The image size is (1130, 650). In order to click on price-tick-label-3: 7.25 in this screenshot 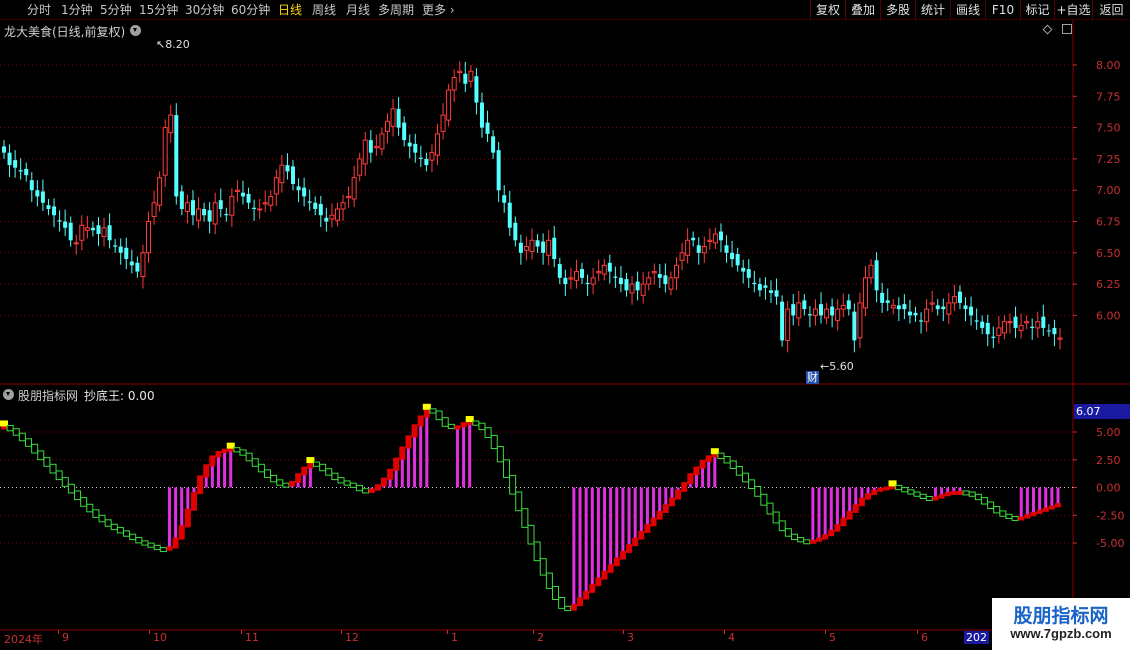, I will do `click(1108, 159)`.